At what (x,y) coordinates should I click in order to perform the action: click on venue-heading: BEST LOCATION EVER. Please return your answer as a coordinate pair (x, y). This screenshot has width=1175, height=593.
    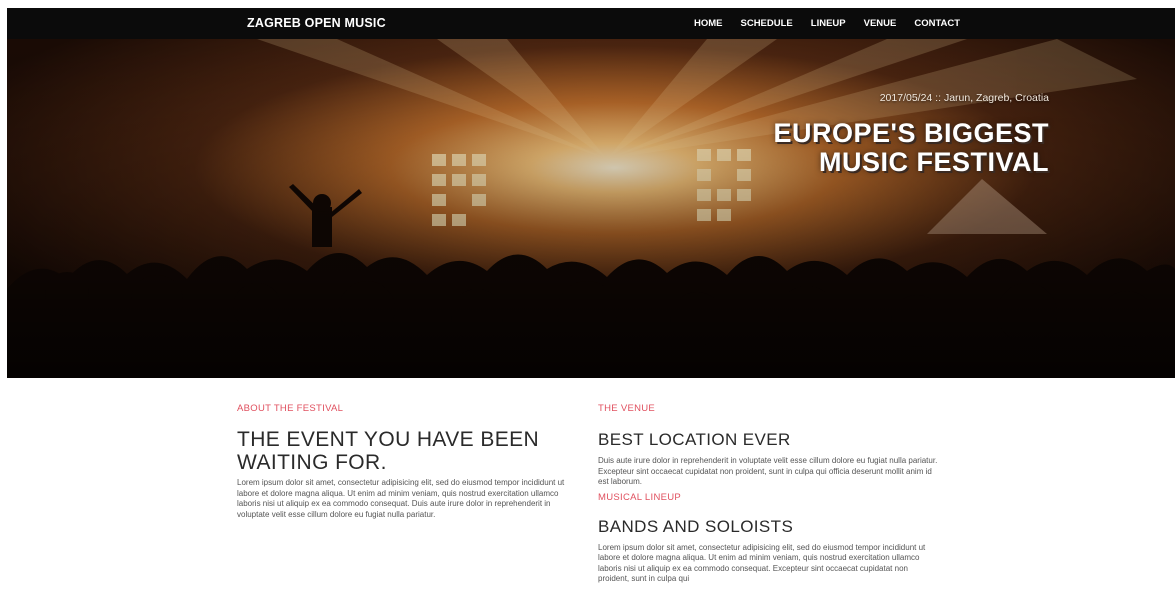
    Looking at the image, I should click on (694, 439).